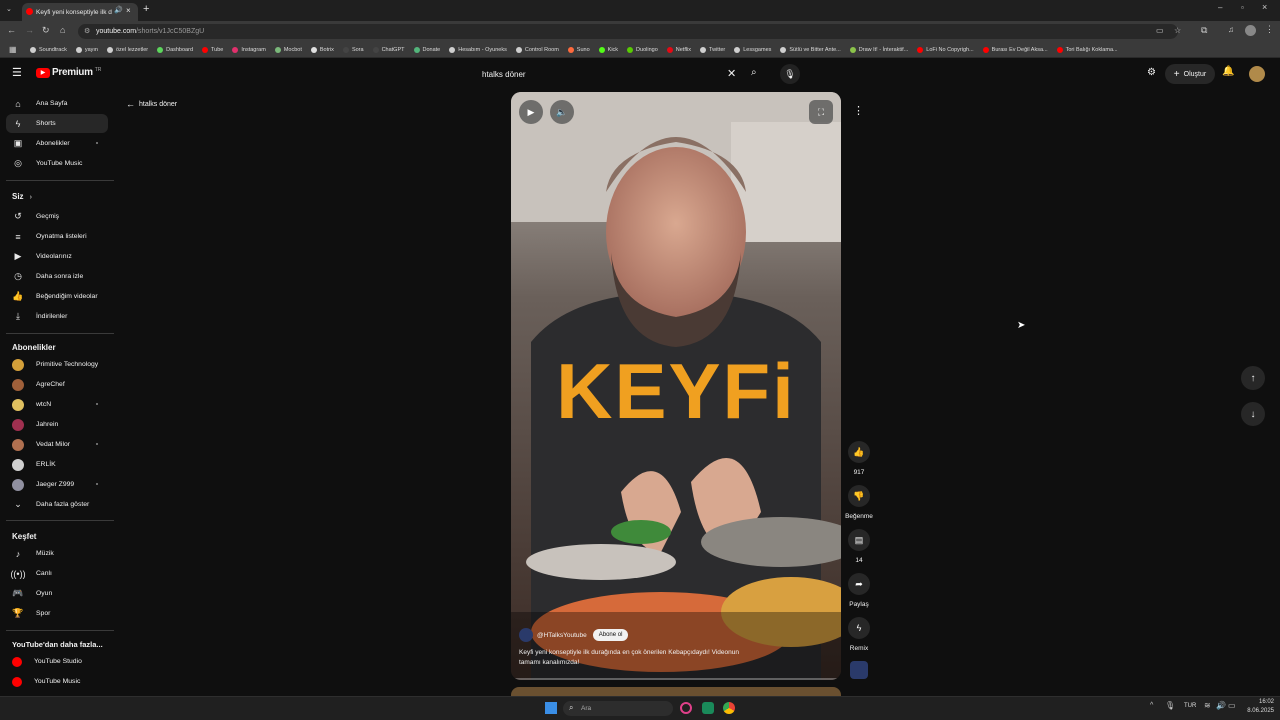 The image size is (1280, 720). Describe the element at coordinates (1242, 7) in the screenshot. I see `maximize-icon: ▫` at that location.